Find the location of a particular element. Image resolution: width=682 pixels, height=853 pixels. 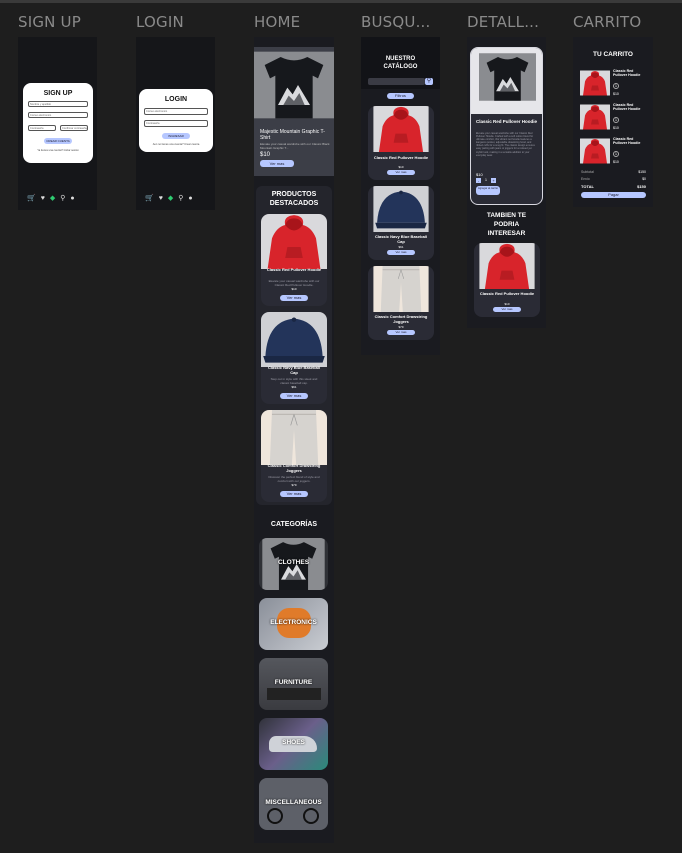

signup-password-field: Contraseña is located at coordinates (42, 128).